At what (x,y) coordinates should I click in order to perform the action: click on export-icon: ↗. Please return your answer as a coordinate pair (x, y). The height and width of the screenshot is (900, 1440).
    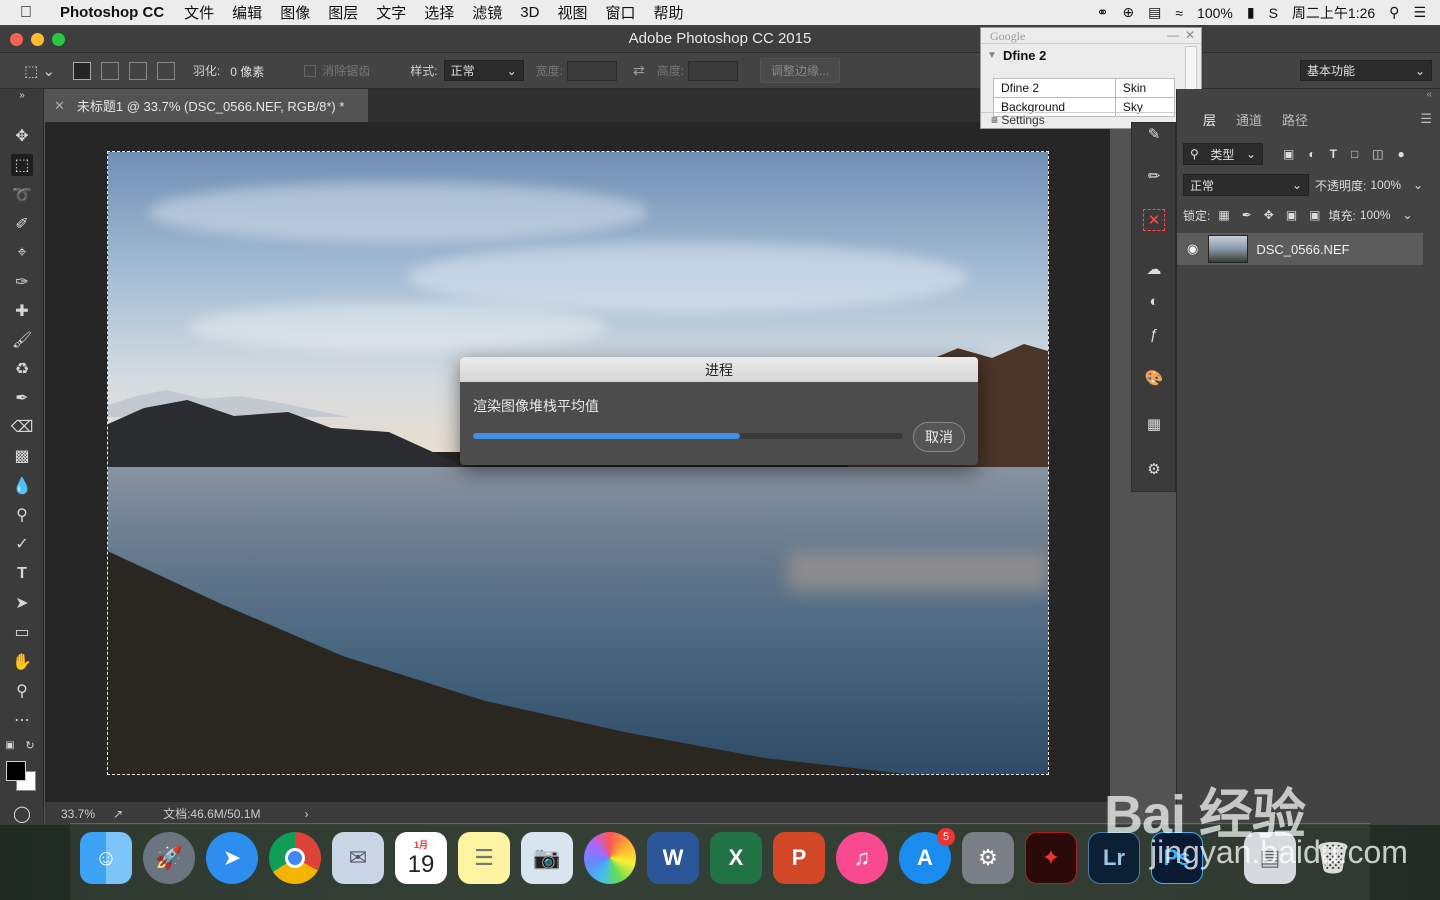
    Looking at the image, I should click on (118, 814).